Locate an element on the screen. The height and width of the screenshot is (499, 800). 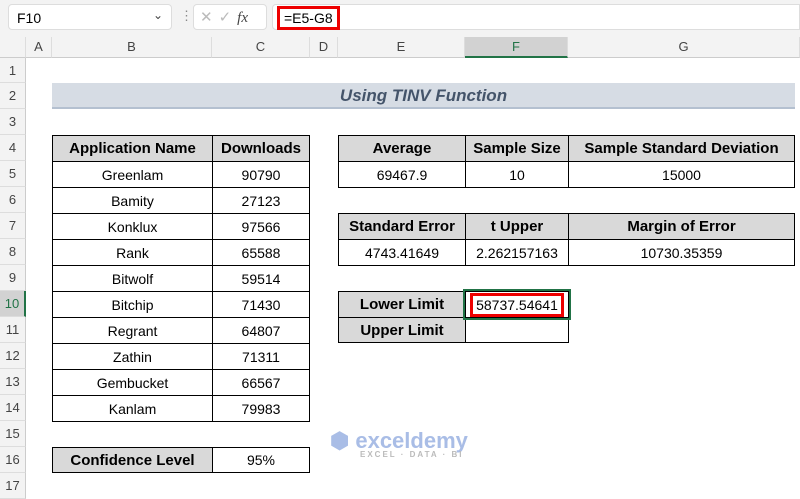
confidence-level-value: 95% is located at coordinates (261, 460).